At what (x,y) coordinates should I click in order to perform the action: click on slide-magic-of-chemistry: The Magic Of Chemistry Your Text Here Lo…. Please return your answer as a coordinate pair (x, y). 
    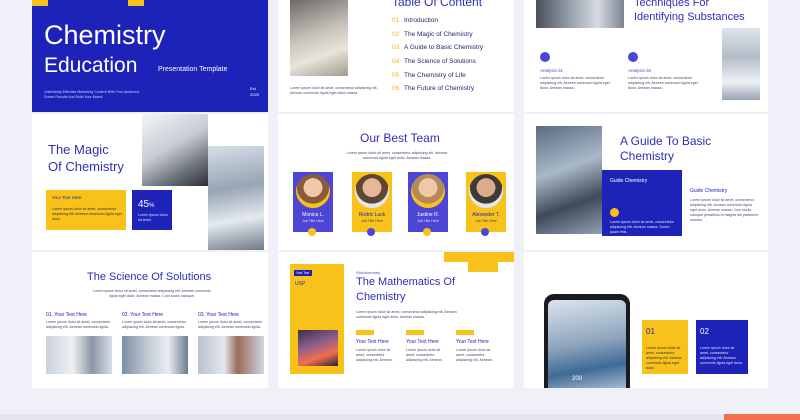
    Looking at the image, I should click on (150, 182).